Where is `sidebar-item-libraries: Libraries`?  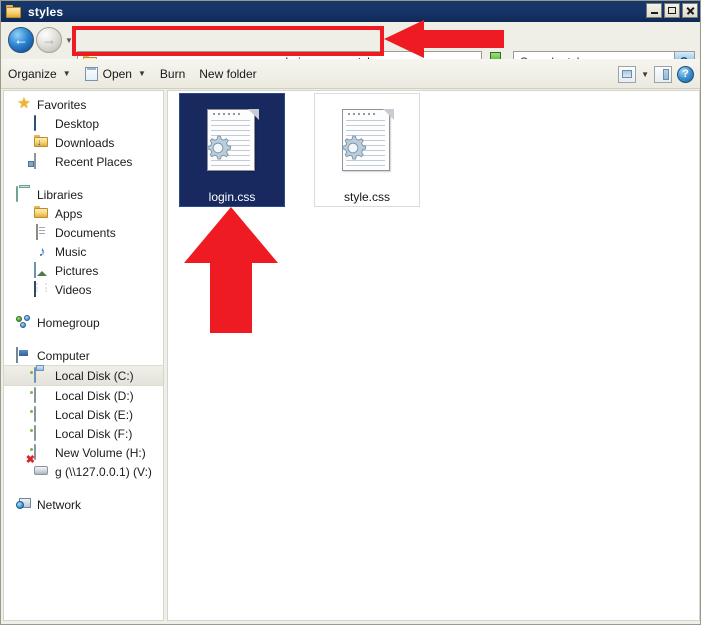 sidebar-item-libraries: Libraries is located at coordinates (83, 194).